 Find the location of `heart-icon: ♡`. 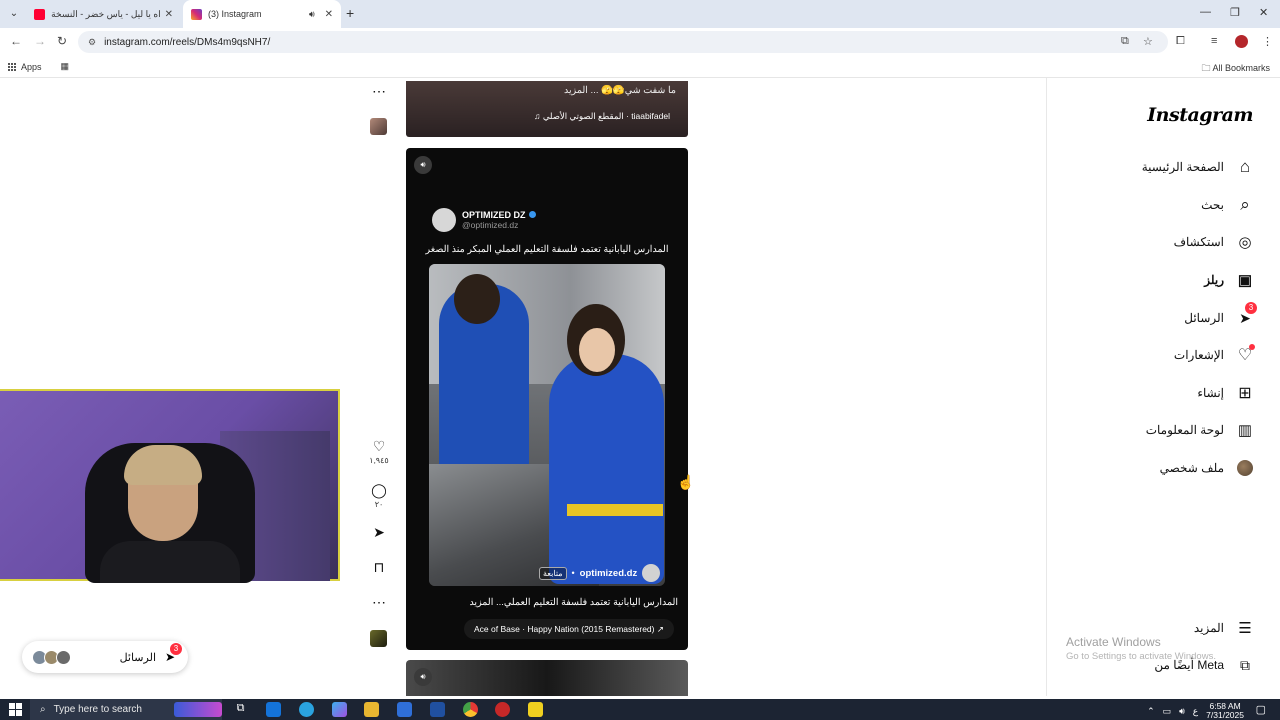

heart-icon: ♡ is located at coordinates (1245, 354).